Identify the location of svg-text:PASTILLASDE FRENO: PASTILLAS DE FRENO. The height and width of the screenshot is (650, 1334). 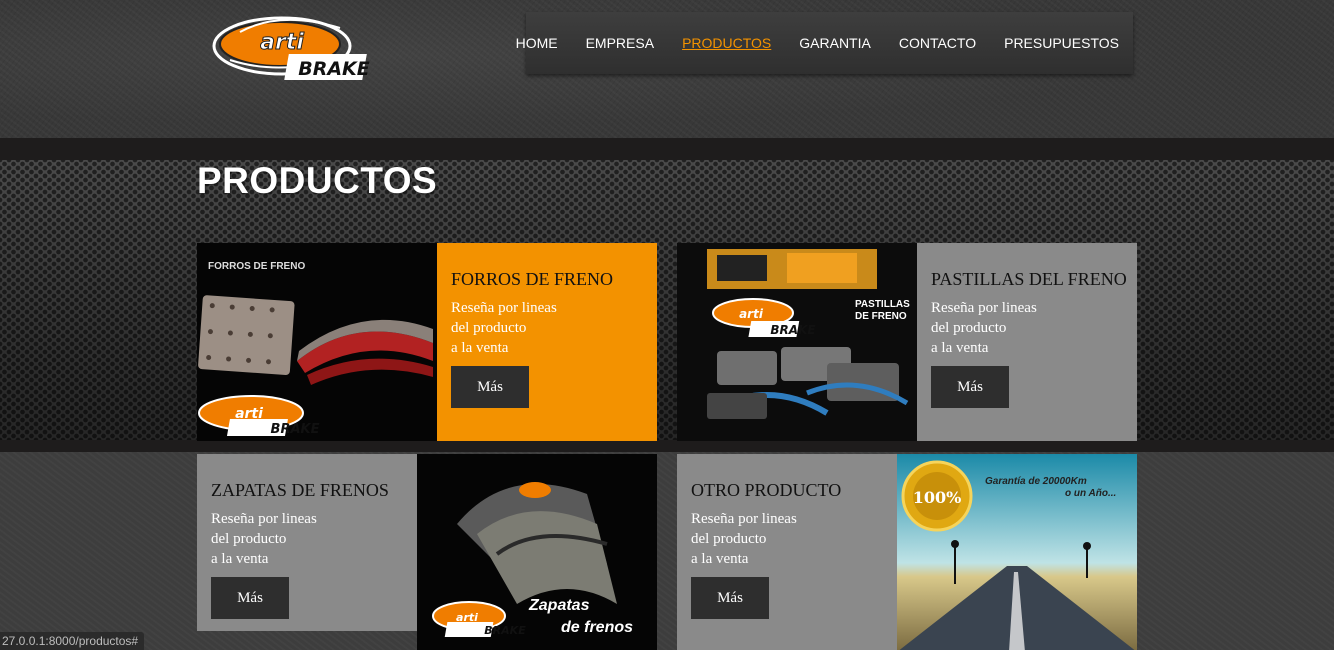
(882, 310).